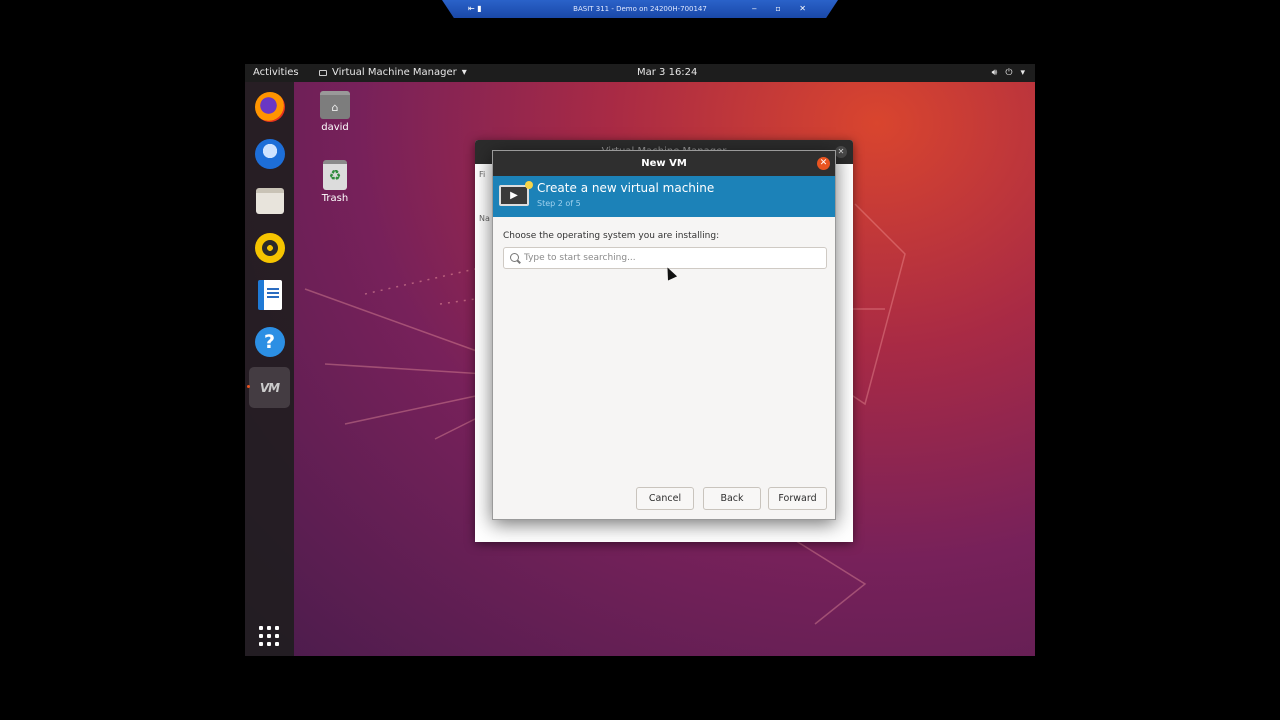  What do you see at coordinates (667, 73) in the screenshot?
I see `clock: Mar 3 16:24` at bounding box center [667, 73].